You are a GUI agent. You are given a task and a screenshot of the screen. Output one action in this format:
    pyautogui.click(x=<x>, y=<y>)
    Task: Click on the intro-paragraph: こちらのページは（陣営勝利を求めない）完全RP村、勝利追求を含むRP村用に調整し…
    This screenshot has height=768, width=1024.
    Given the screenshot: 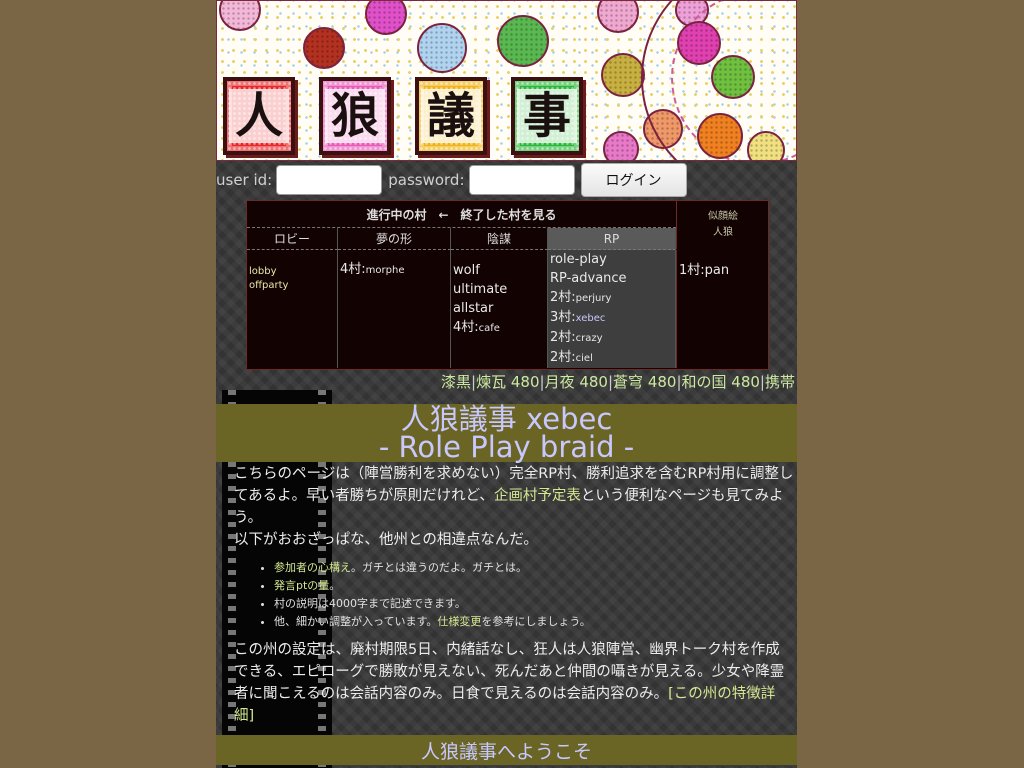 What is the action you would take?
    pyautogui.click(x=514, y=507)
    